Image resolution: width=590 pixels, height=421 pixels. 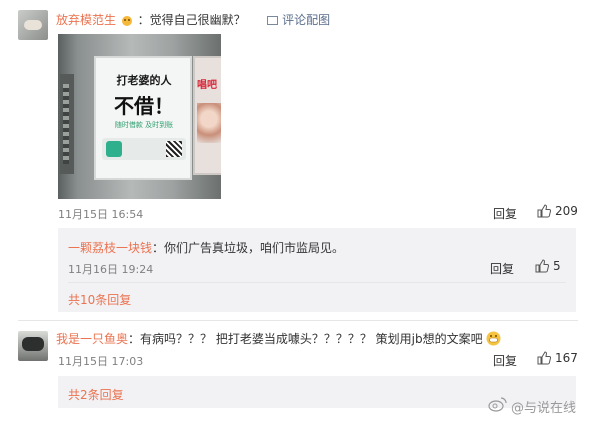 I want to click on grin-emoji-icon, so click(x=493, y=338).